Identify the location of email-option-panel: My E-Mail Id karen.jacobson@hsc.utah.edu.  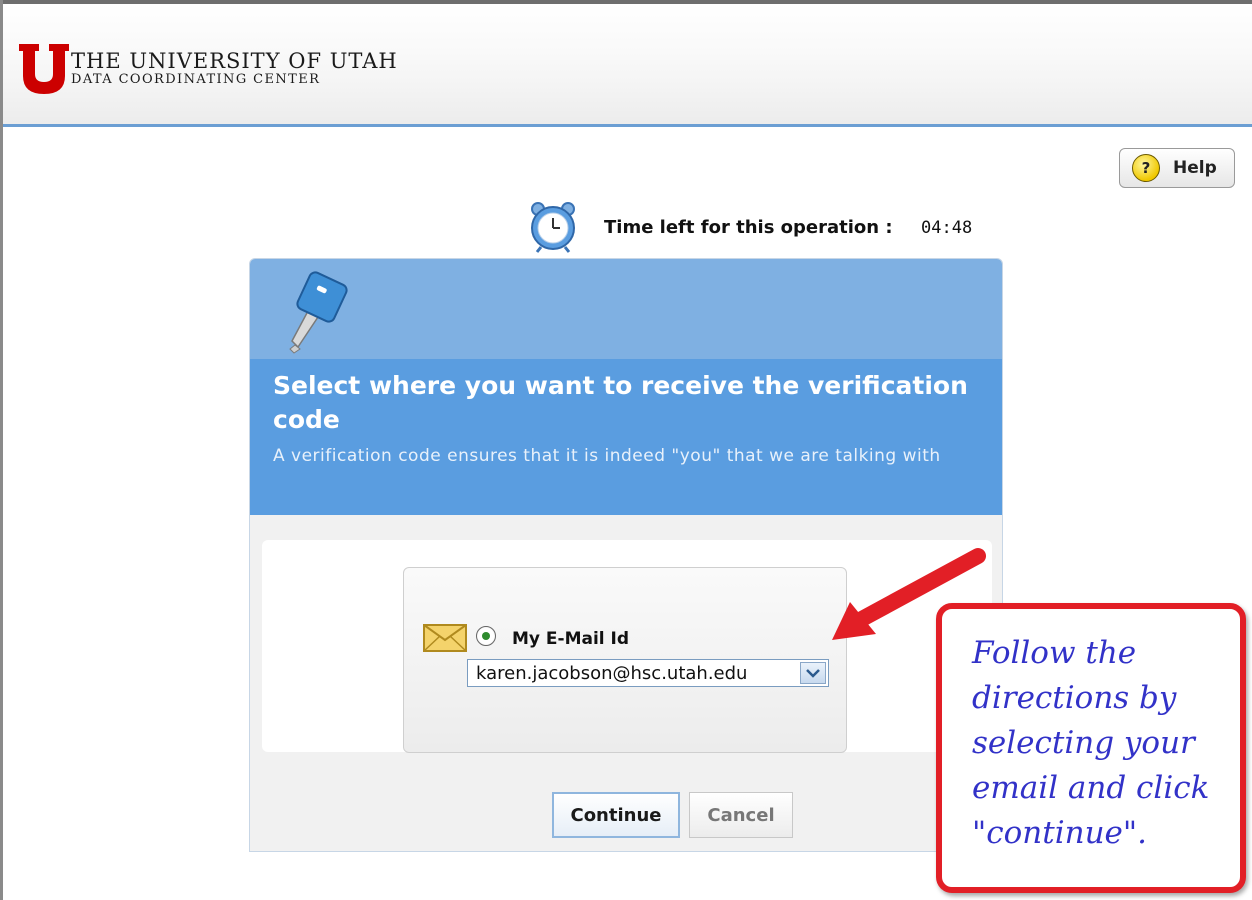
(625, 660).